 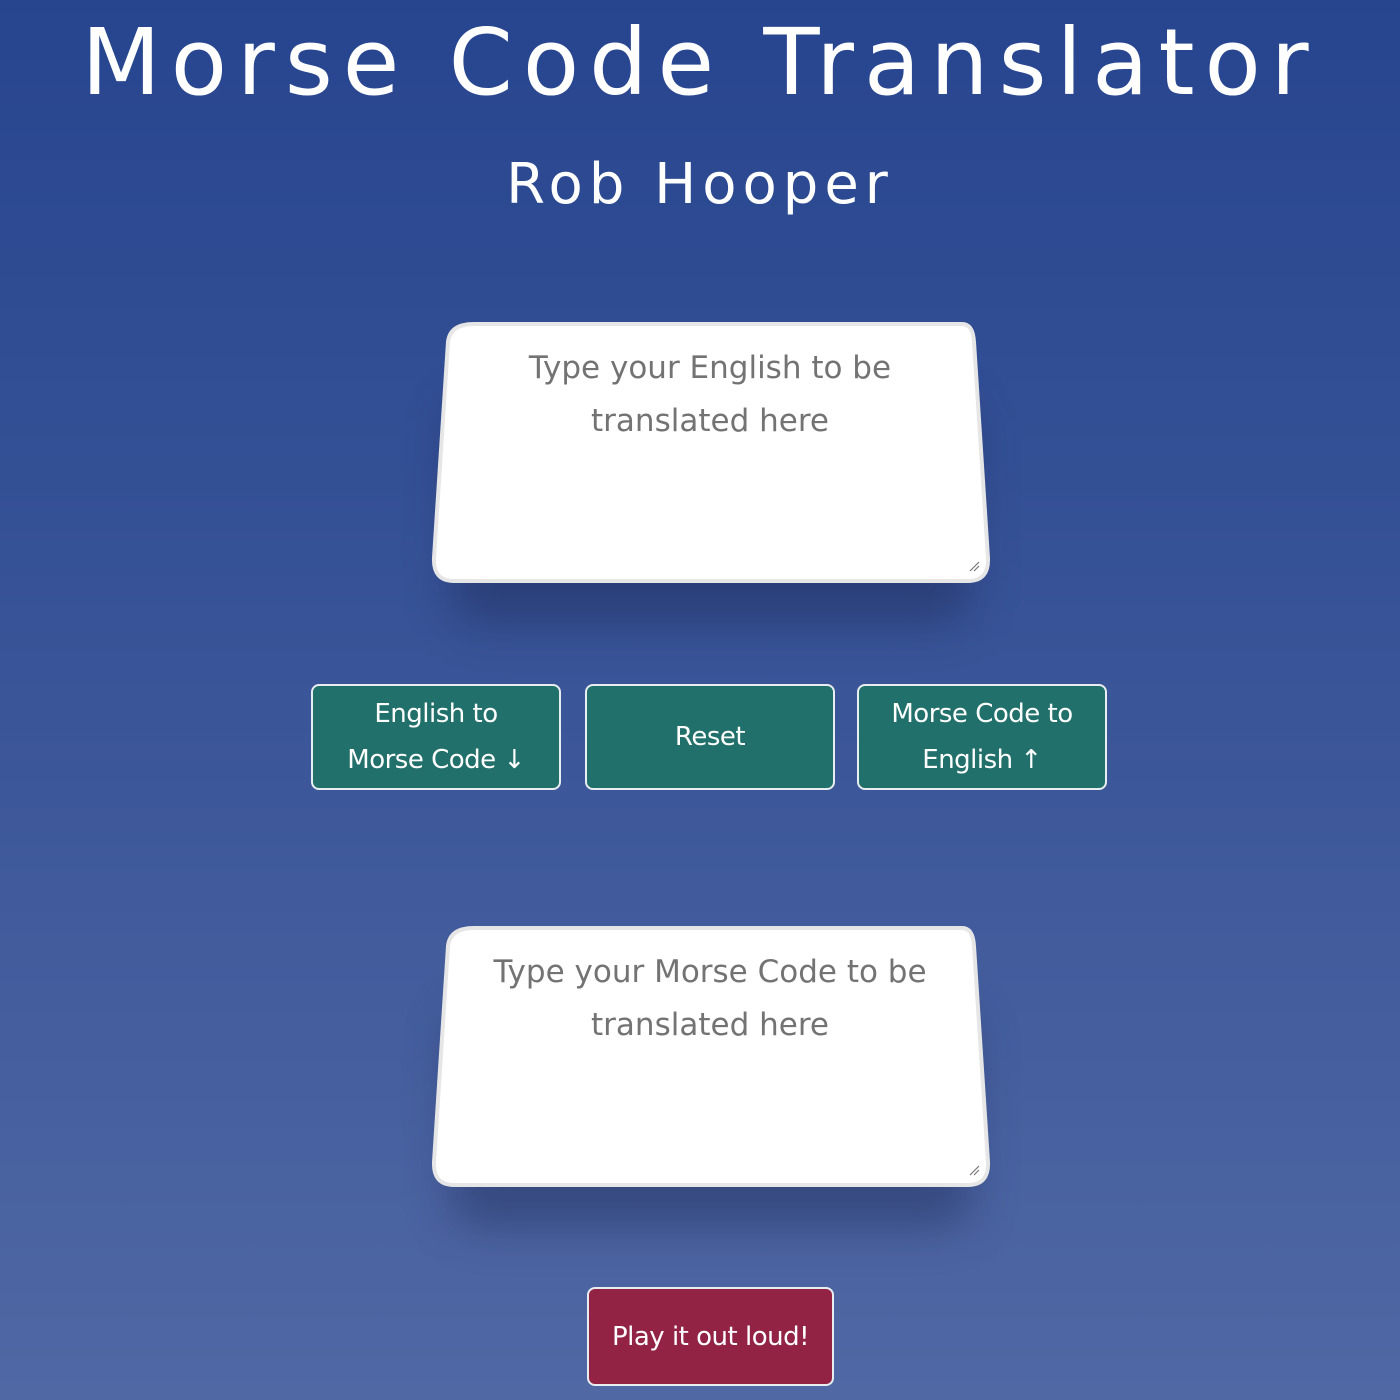 What do you see at coordinates (436, 737) in the screenshot?
I see `english-to-morse-button: English to Morse Code ↓` at bounding box center [436, 737].